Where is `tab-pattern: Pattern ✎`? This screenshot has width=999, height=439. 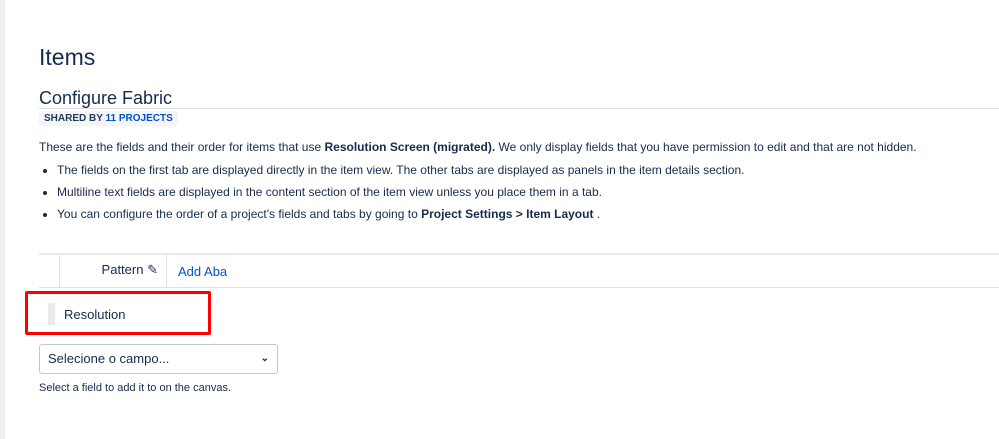 tab-pattern: Pattern ✎ is located at coordinates (113, 271).